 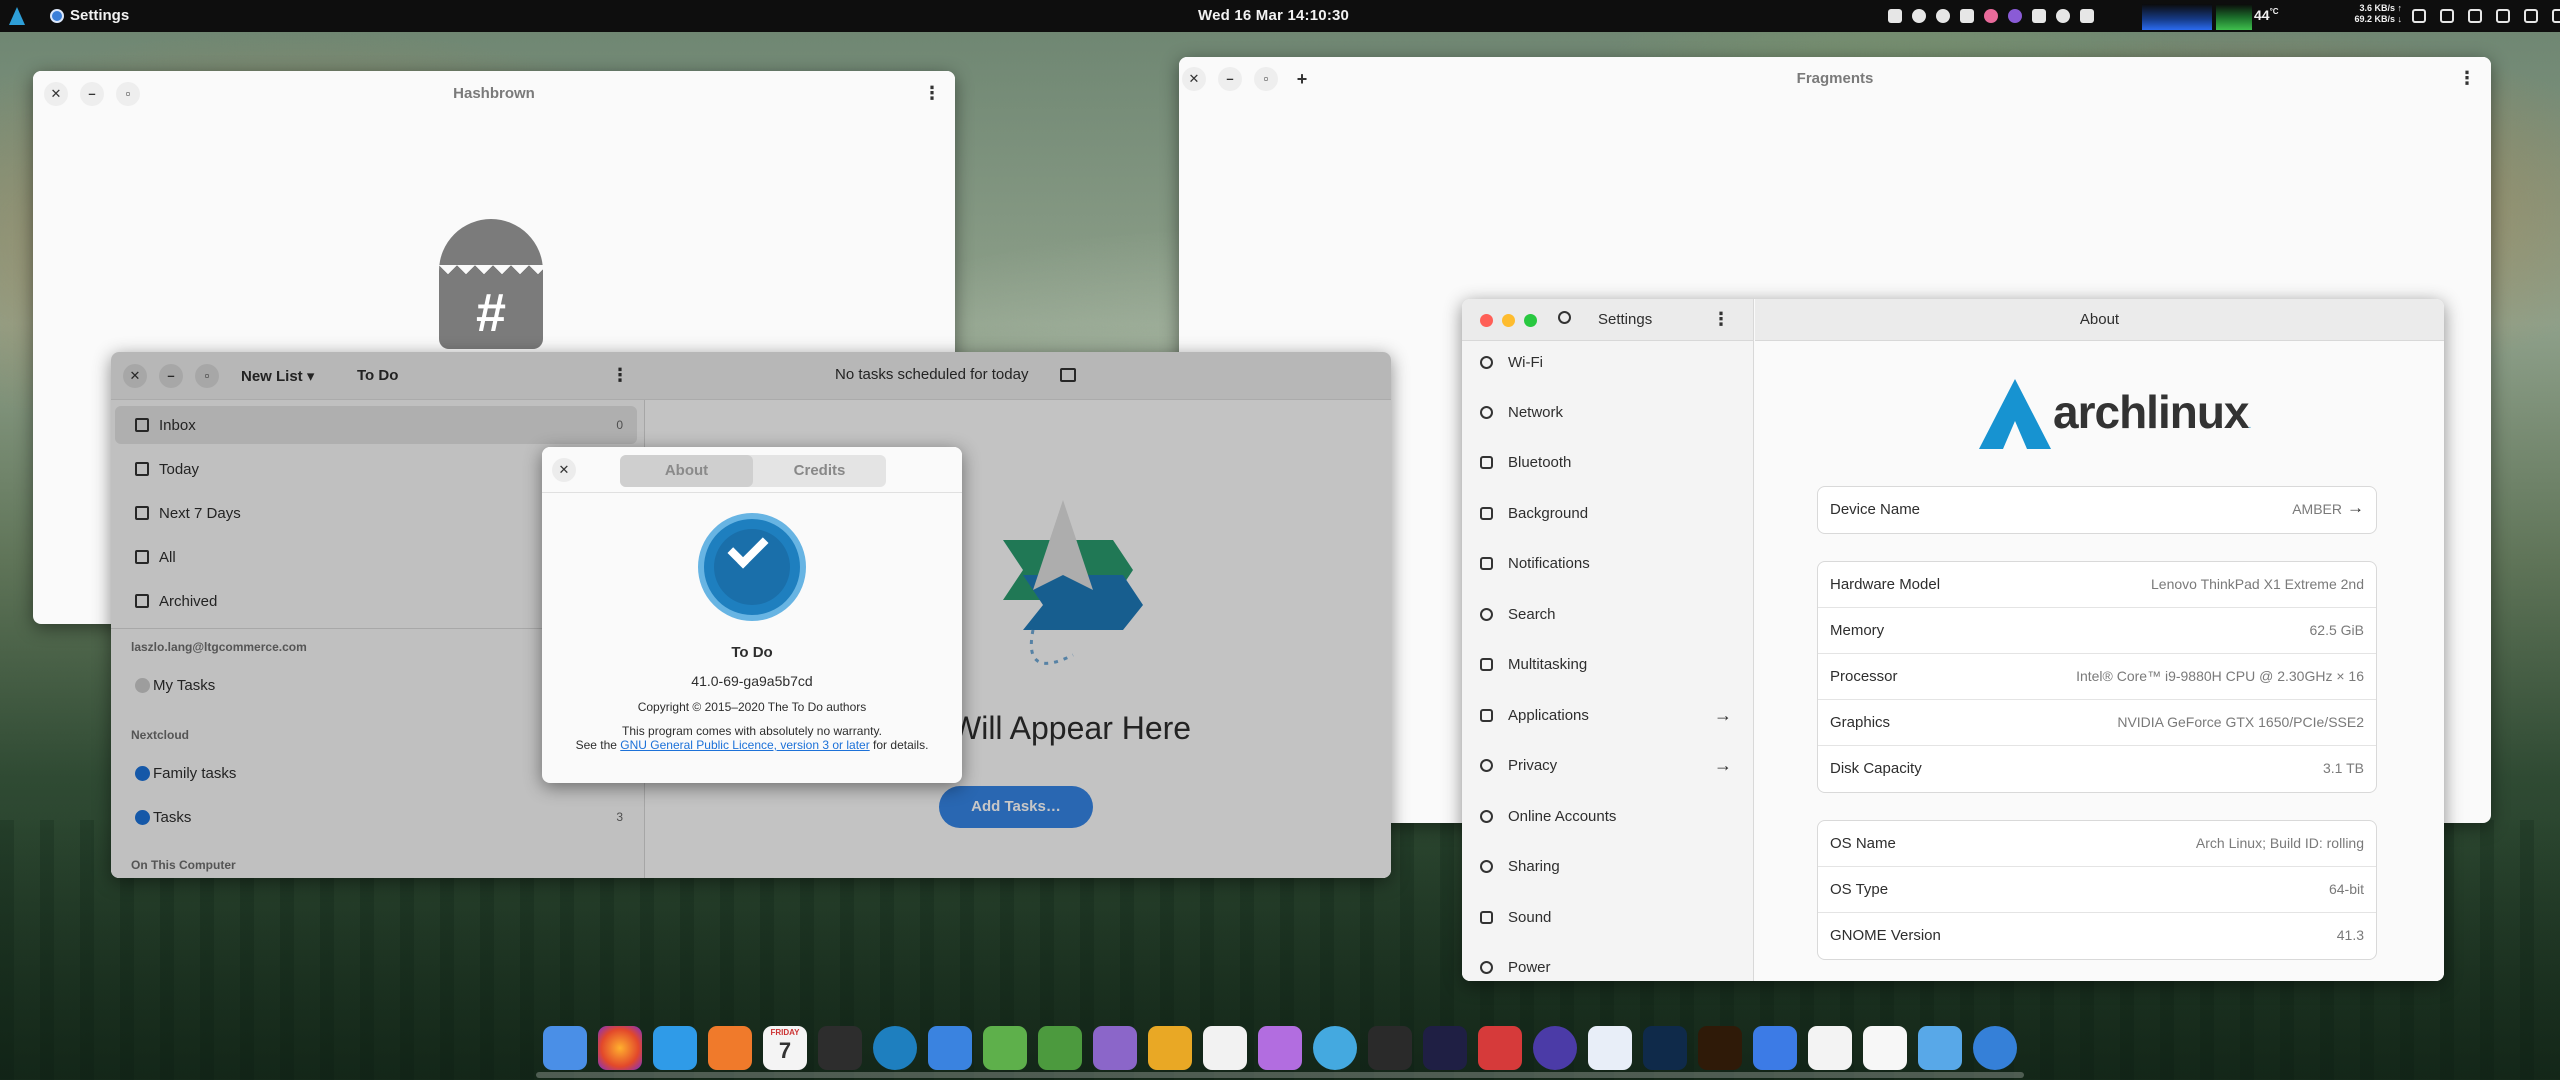 What do you see at coordinates (2475, 16) in the screenshot?
I see `screen-icon` at bounding box center [2475, 16].